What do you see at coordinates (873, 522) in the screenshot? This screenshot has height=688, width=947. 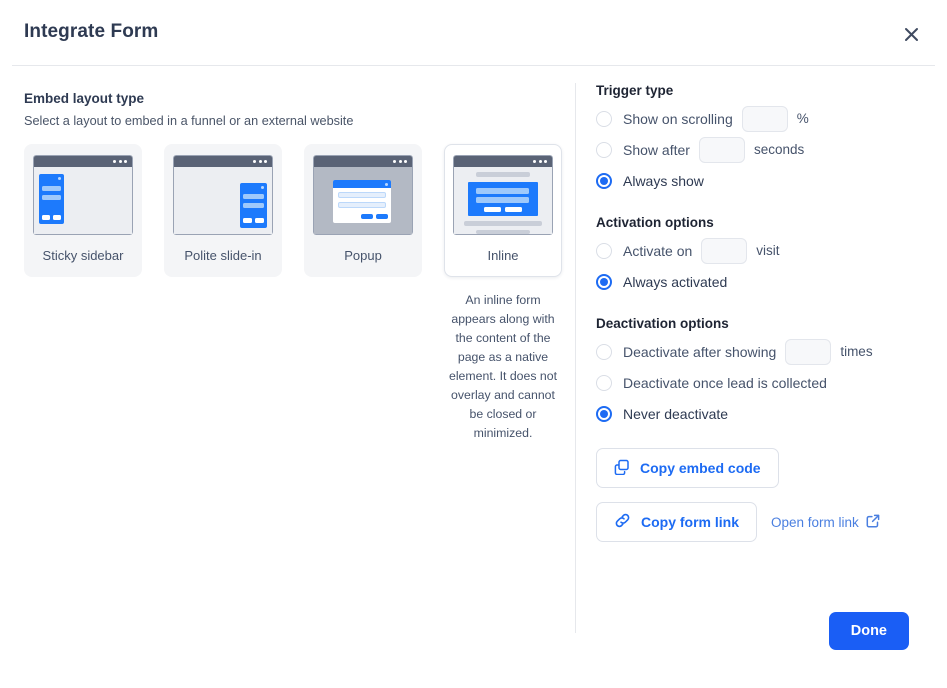 I see `external-link-icon` at bounding box center [873, 522].